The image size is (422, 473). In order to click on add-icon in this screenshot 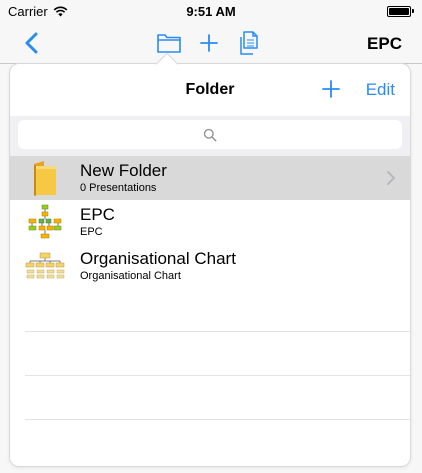, I will do `click(209, 43)`.